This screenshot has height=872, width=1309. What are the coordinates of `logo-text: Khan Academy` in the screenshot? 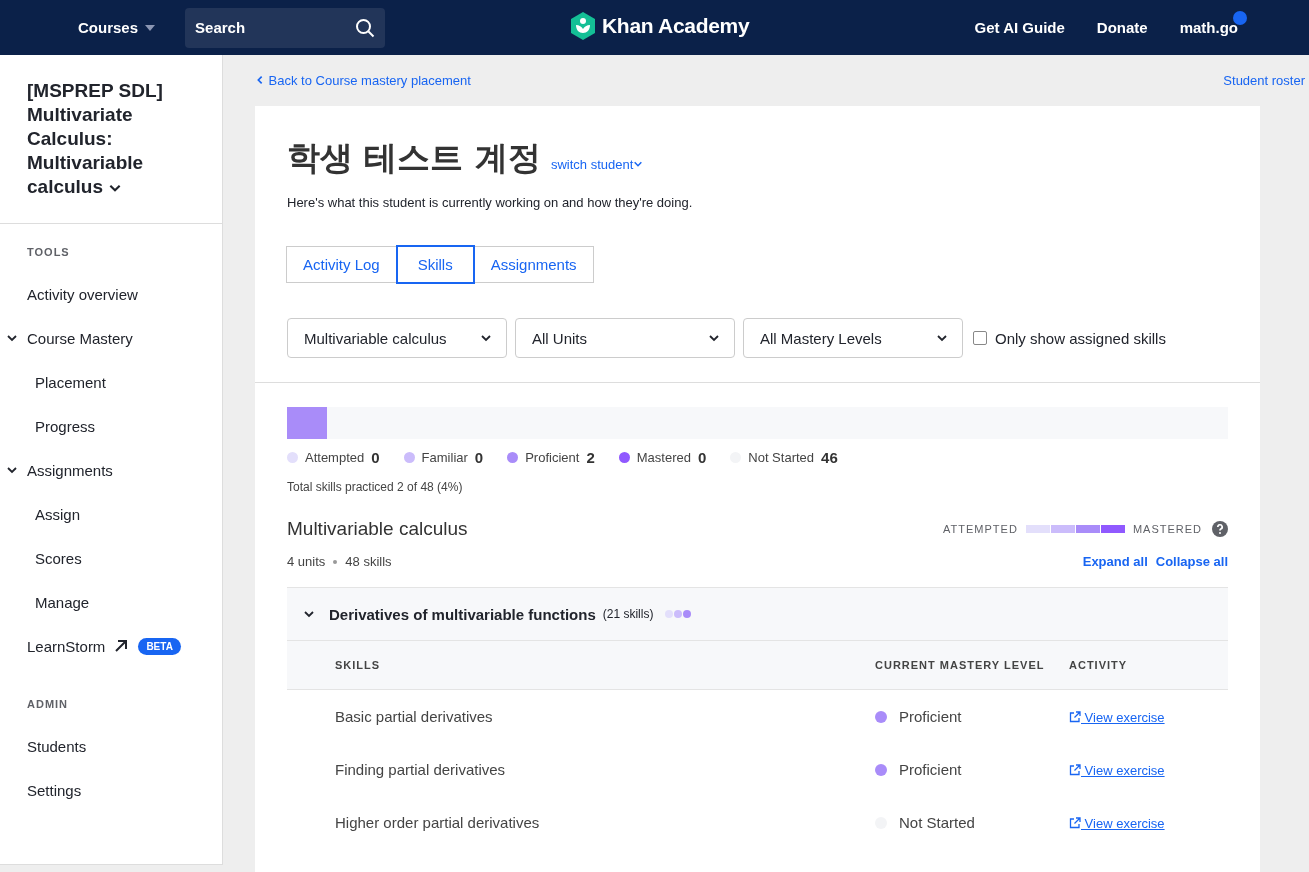 It's located at (676, 26).